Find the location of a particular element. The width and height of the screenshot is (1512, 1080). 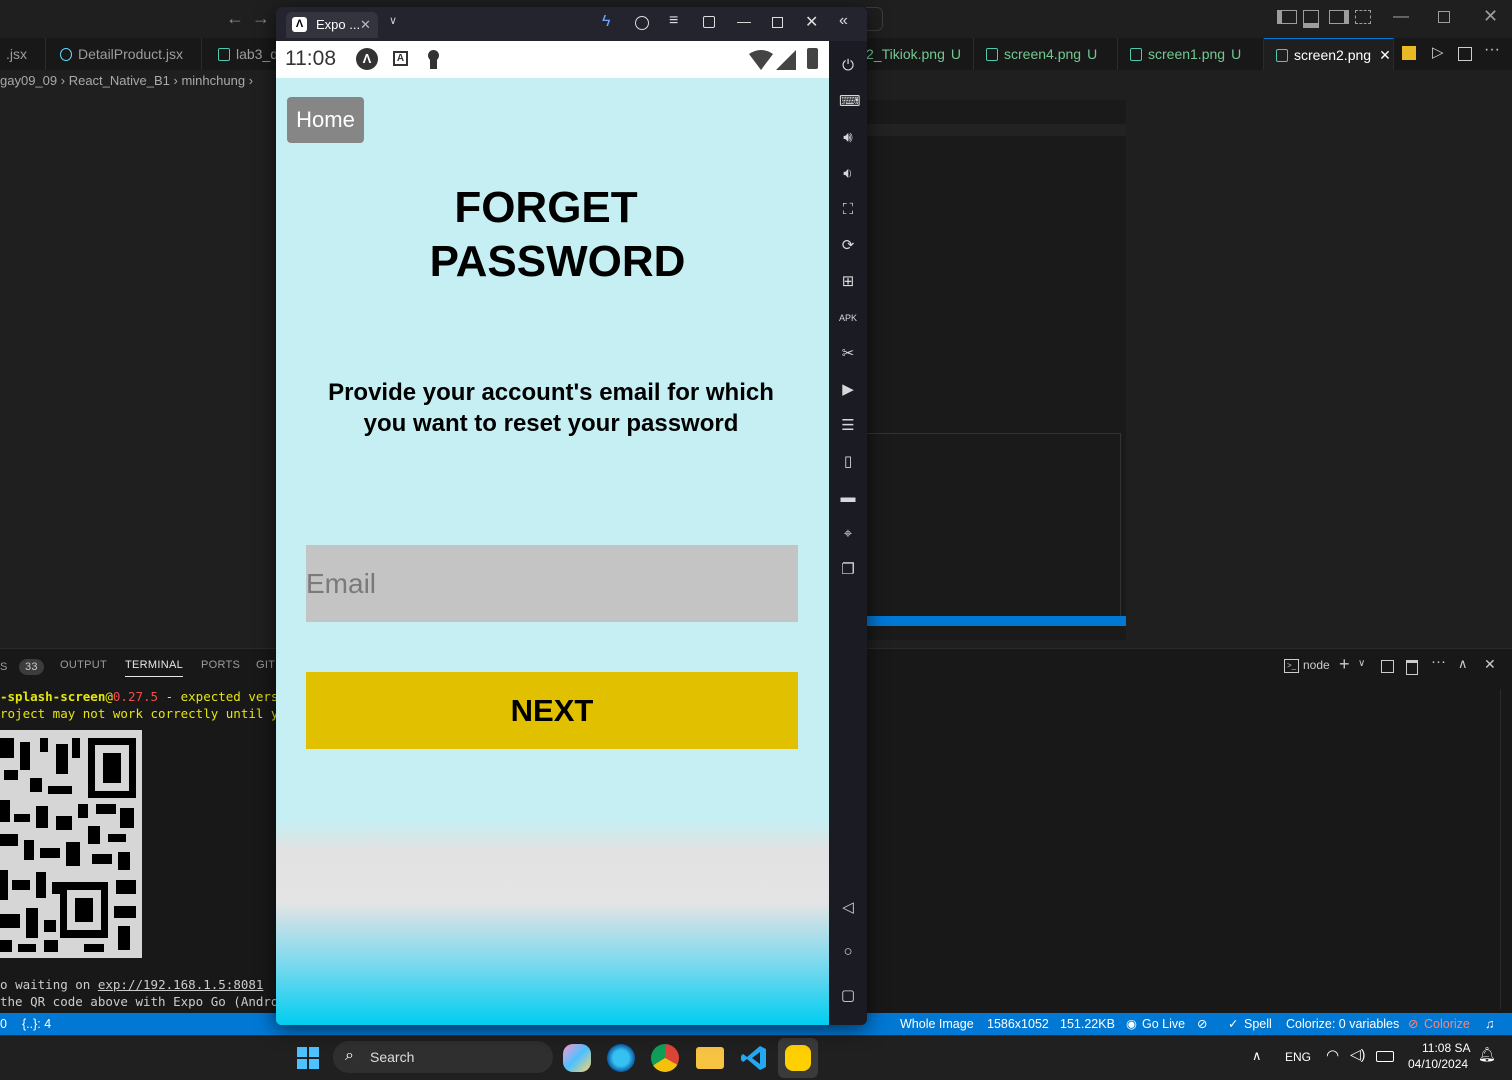

keyboard-icon: ⌨ is located at coordinates (850, 102).